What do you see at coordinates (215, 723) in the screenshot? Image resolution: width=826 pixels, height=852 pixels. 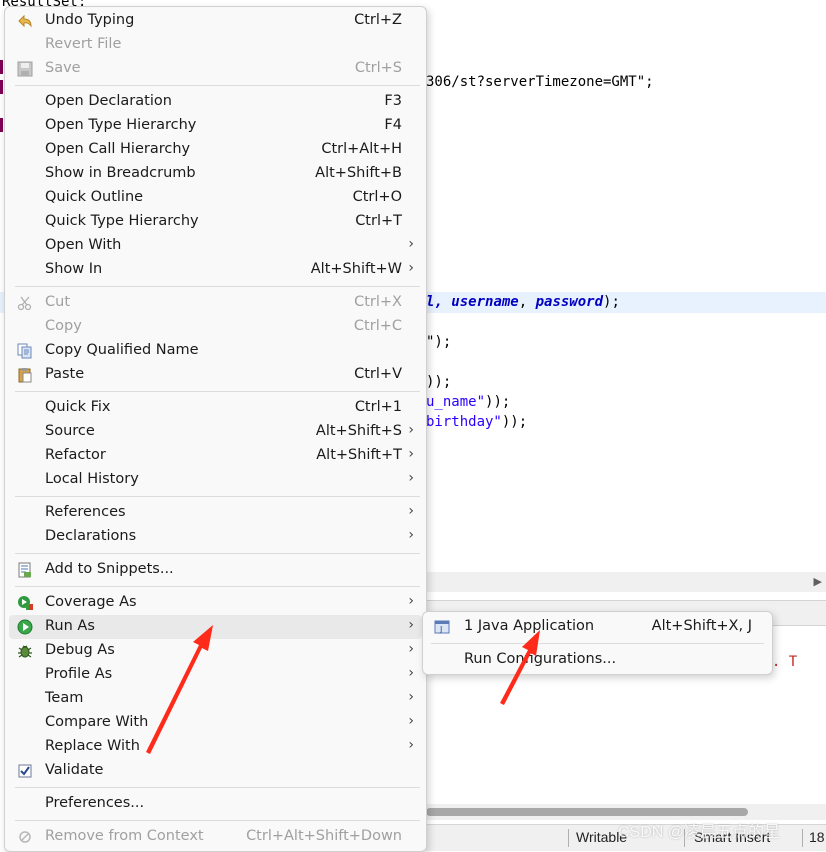 I see `menu-item-compare-with: Compare With ›` at bounding box center [215, 723].